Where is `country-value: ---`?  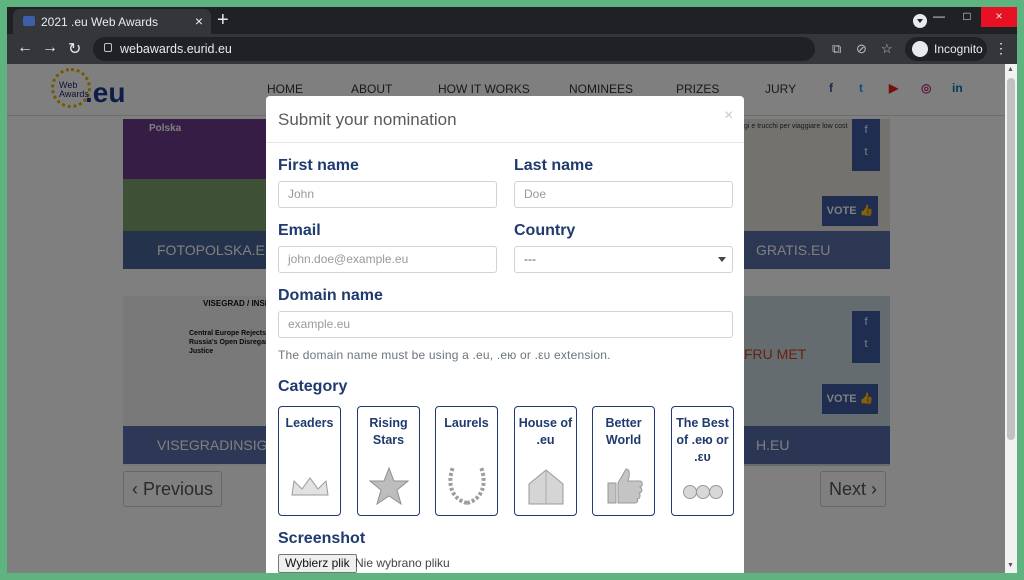 country-value: --- is located at coordinates (530, 259).